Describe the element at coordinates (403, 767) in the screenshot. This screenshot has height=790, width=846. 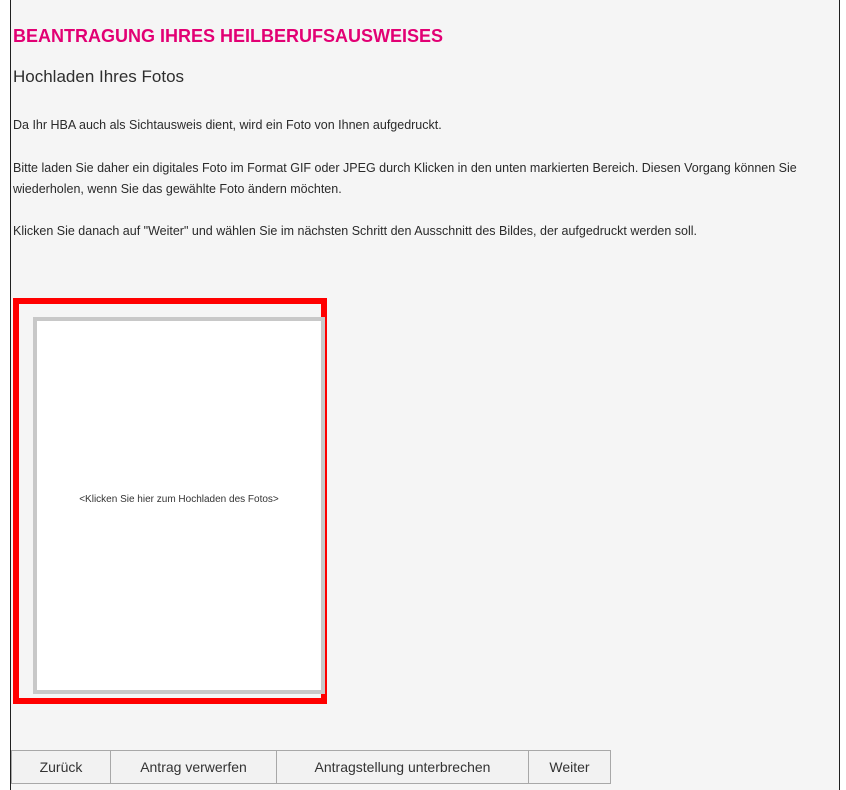
I see `pause-application-button: Antragstellung unterbrechen` at that location.